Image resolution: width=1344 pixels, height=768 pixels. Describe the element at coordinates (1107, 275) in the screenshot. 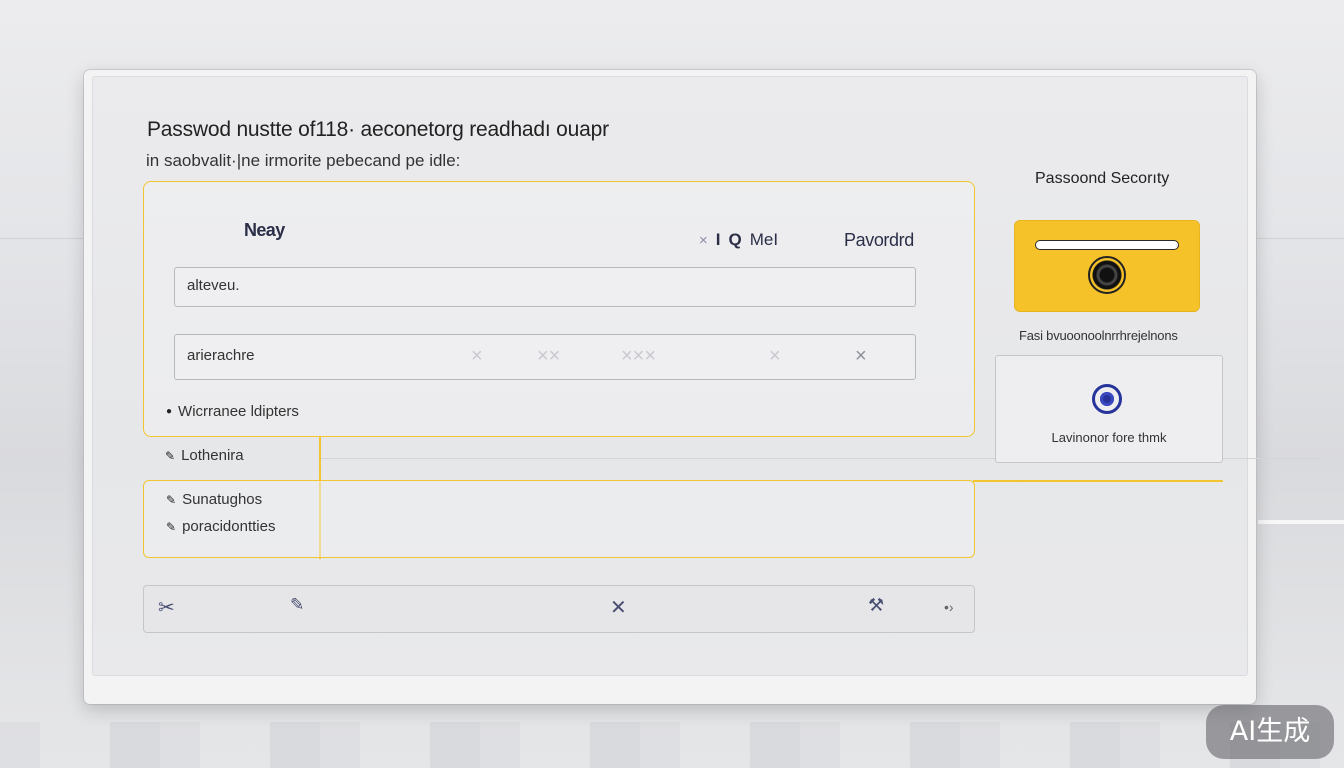

I see `camera-icon` at that location.